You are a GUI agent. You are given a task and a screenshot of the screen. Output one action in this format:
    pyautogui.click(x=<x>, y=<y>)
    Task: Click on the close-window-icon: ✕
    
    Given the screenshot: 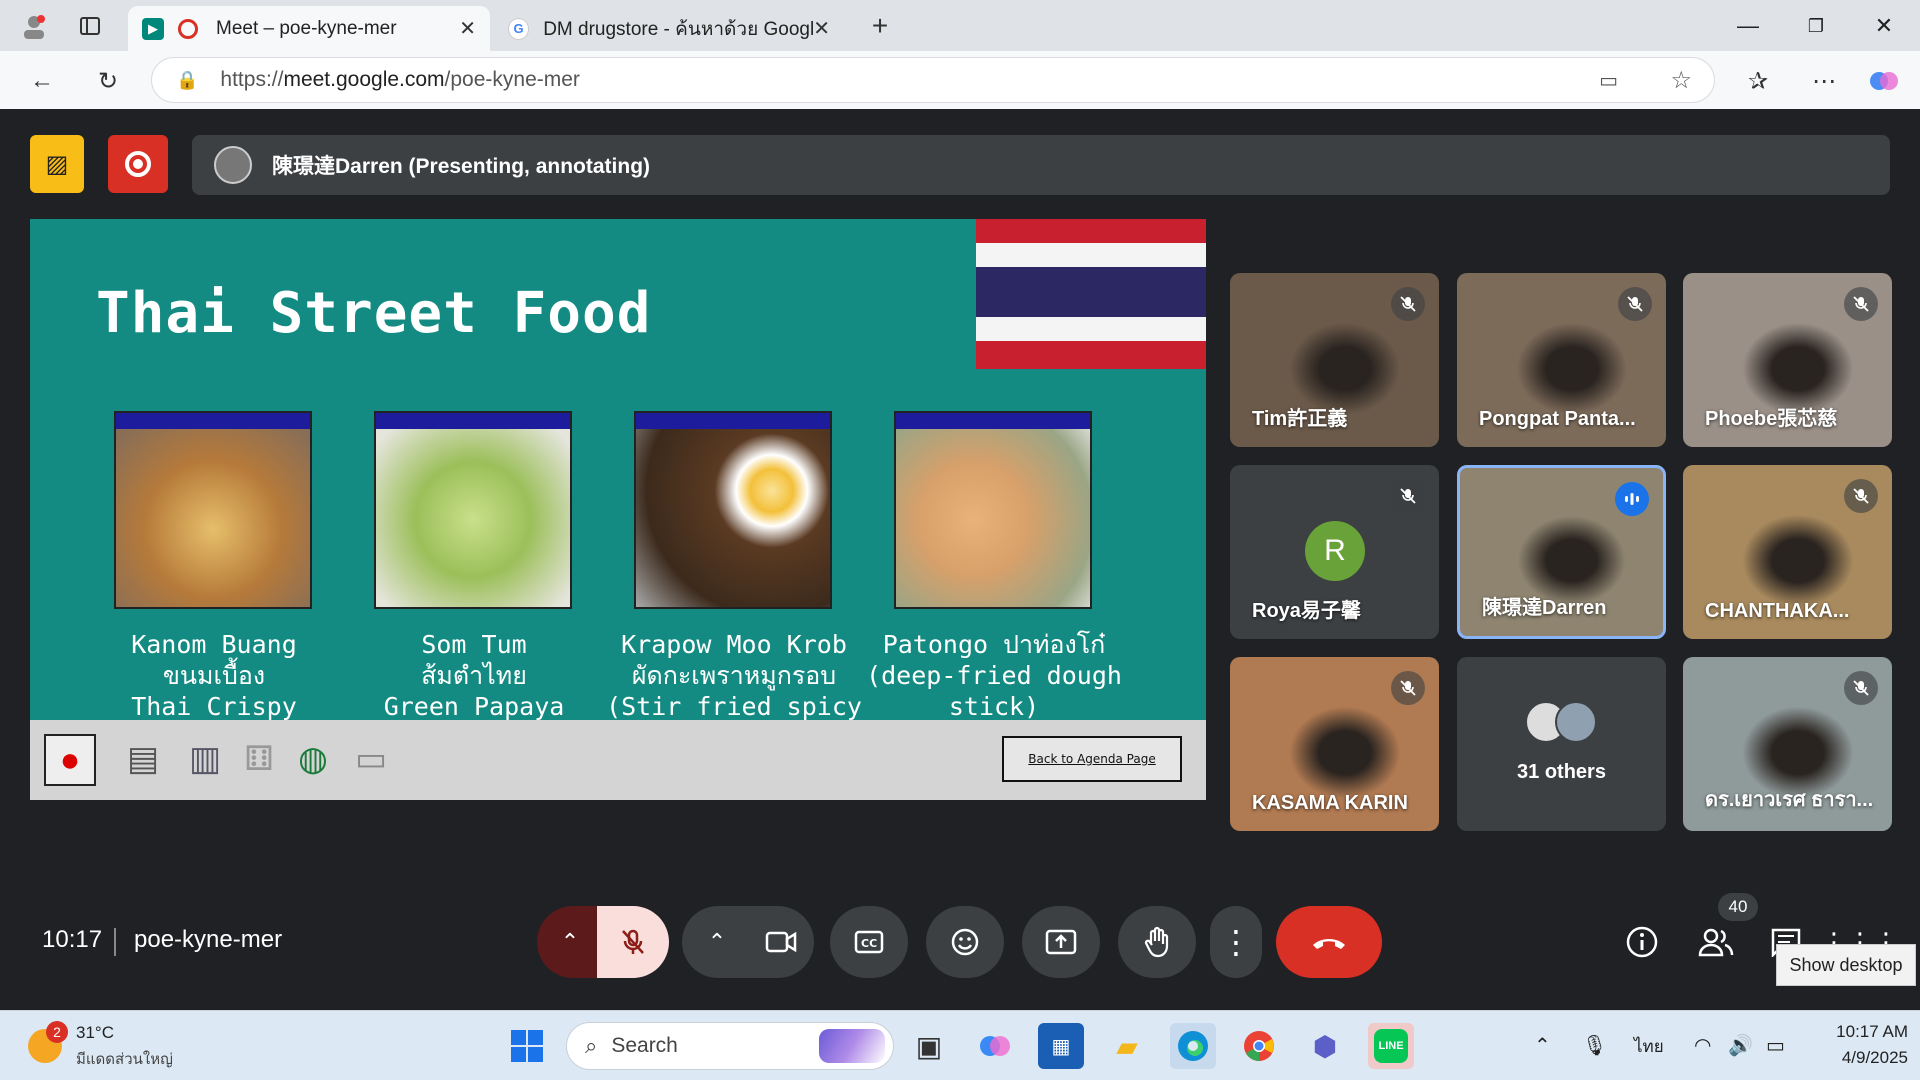 What is the action you would take?
    pyautogui.click(x=1884, y=26)
    